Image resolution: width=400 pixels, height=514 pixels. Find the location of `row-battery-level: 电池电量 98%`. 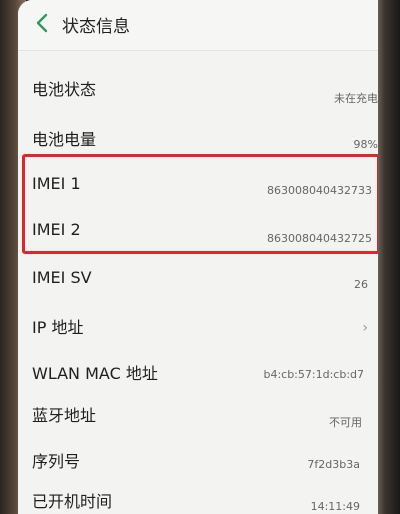

row-battery-level: 电池电量 98% is located at coordinates (204, 131).